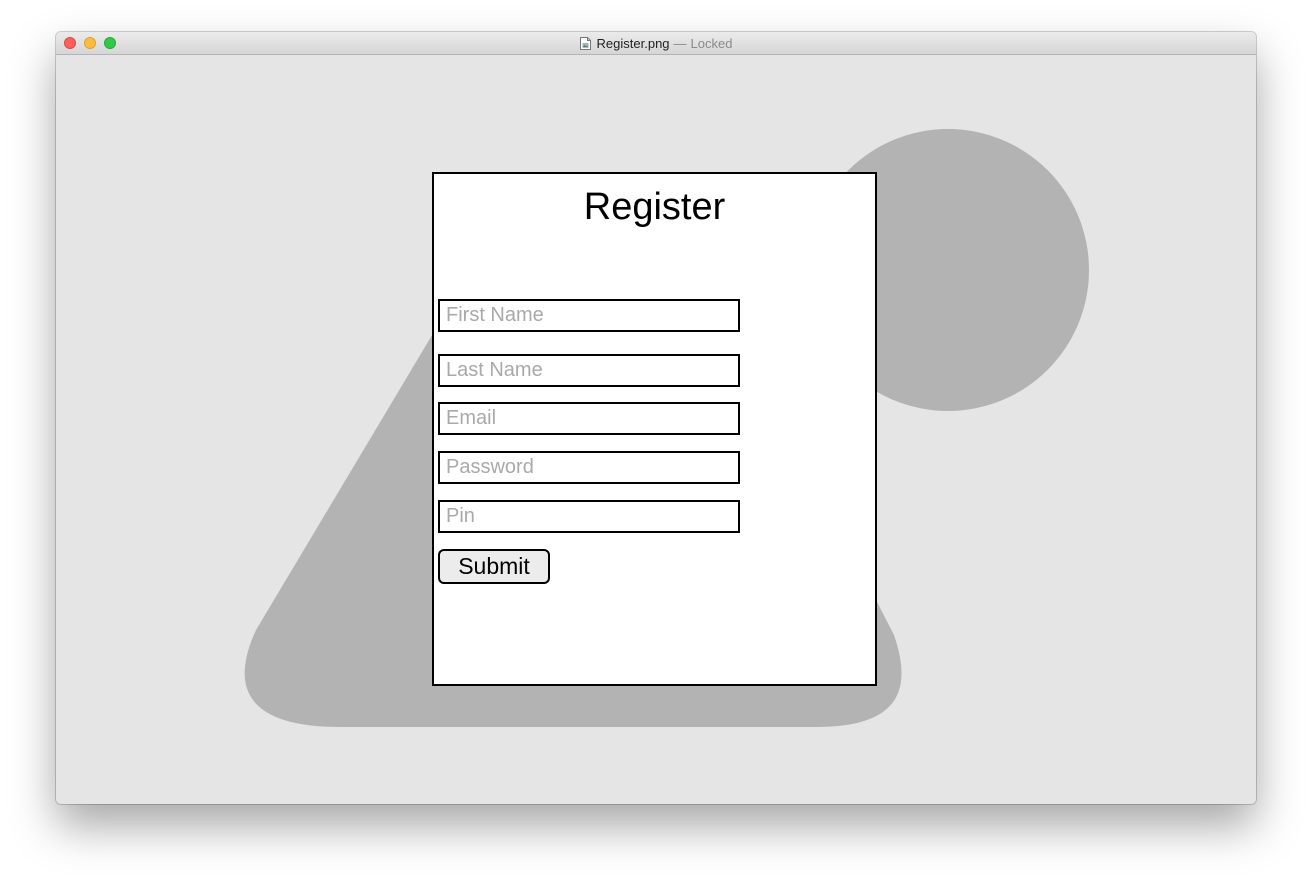 The width and height of the screenshot is (1312, 885). I want to click on pin-input, so click(589, 516).